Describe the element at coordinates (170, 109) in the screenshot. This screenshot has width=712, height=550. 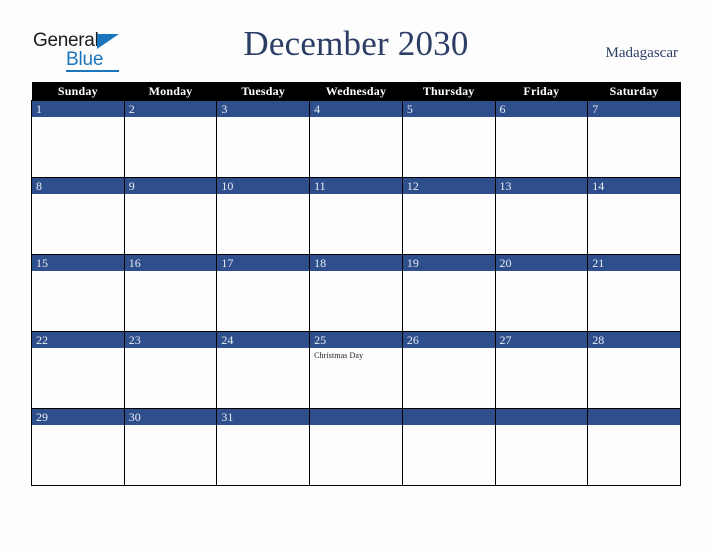
I see `day-number: 2` at that location.